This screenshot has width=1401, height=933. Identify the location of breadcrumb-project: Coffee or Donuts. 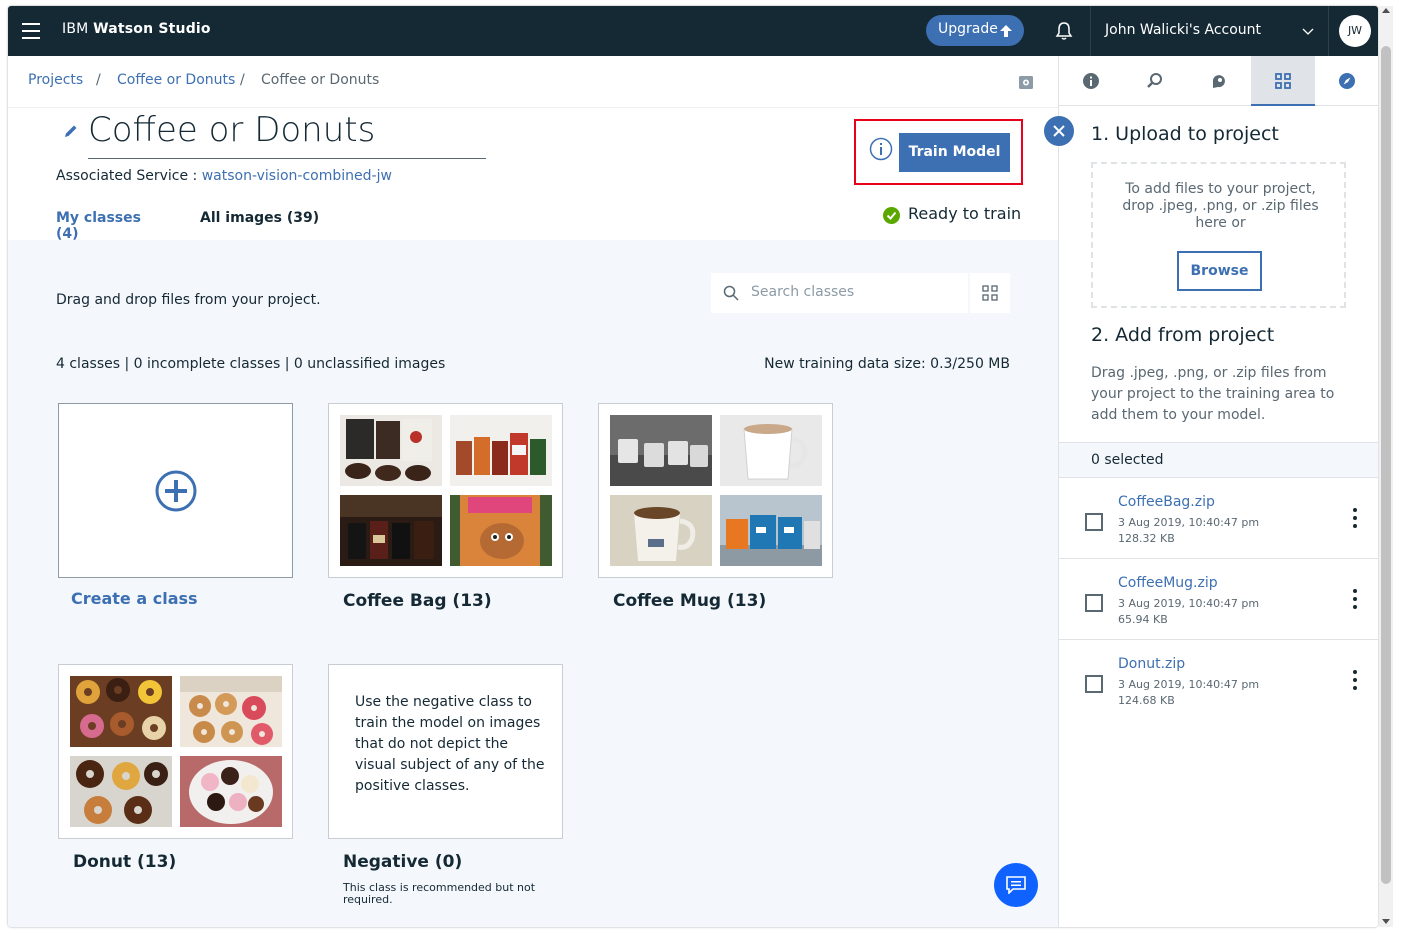
(176, 80).